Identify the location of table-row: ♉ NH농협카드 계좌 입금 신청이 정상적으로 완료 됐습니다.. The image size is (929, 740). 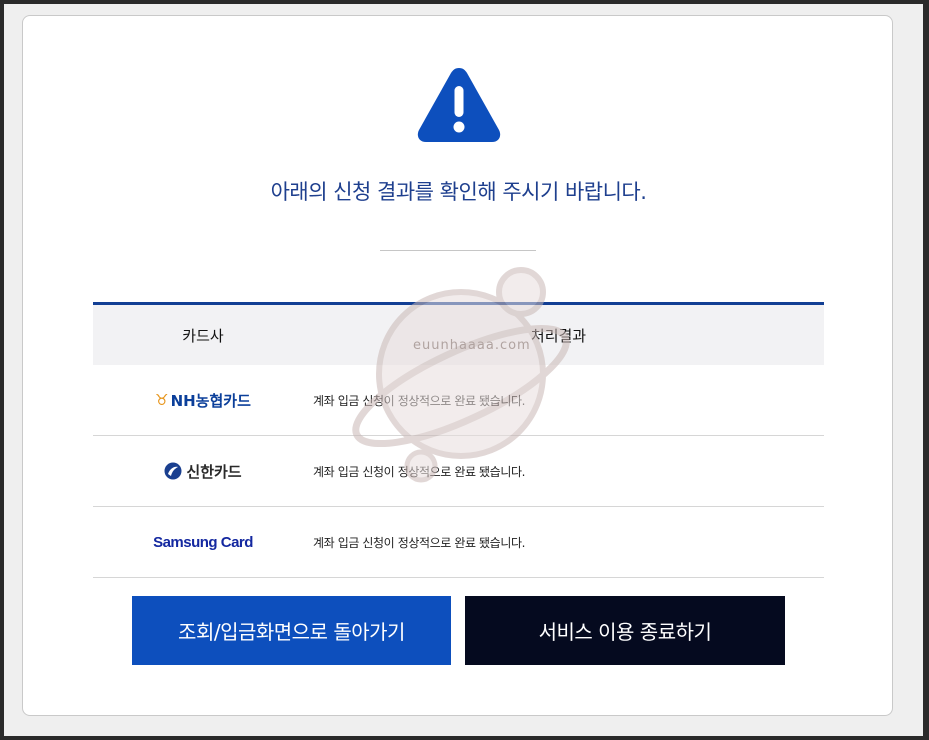
(458, 400).